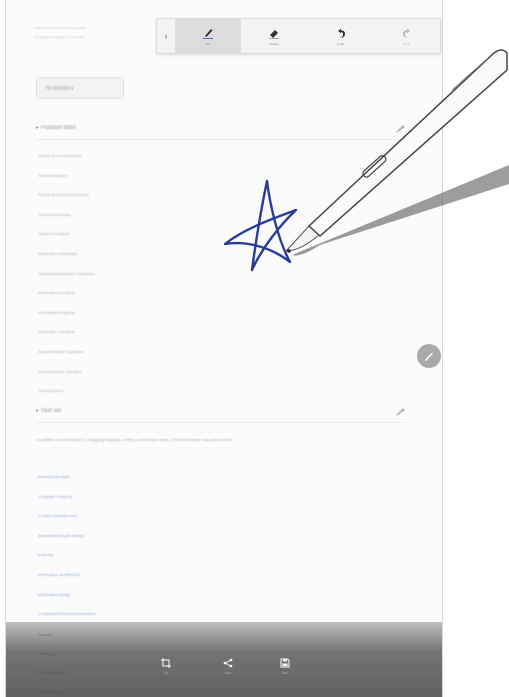  I want to click on redo-button: Redo, so click(407, 36).